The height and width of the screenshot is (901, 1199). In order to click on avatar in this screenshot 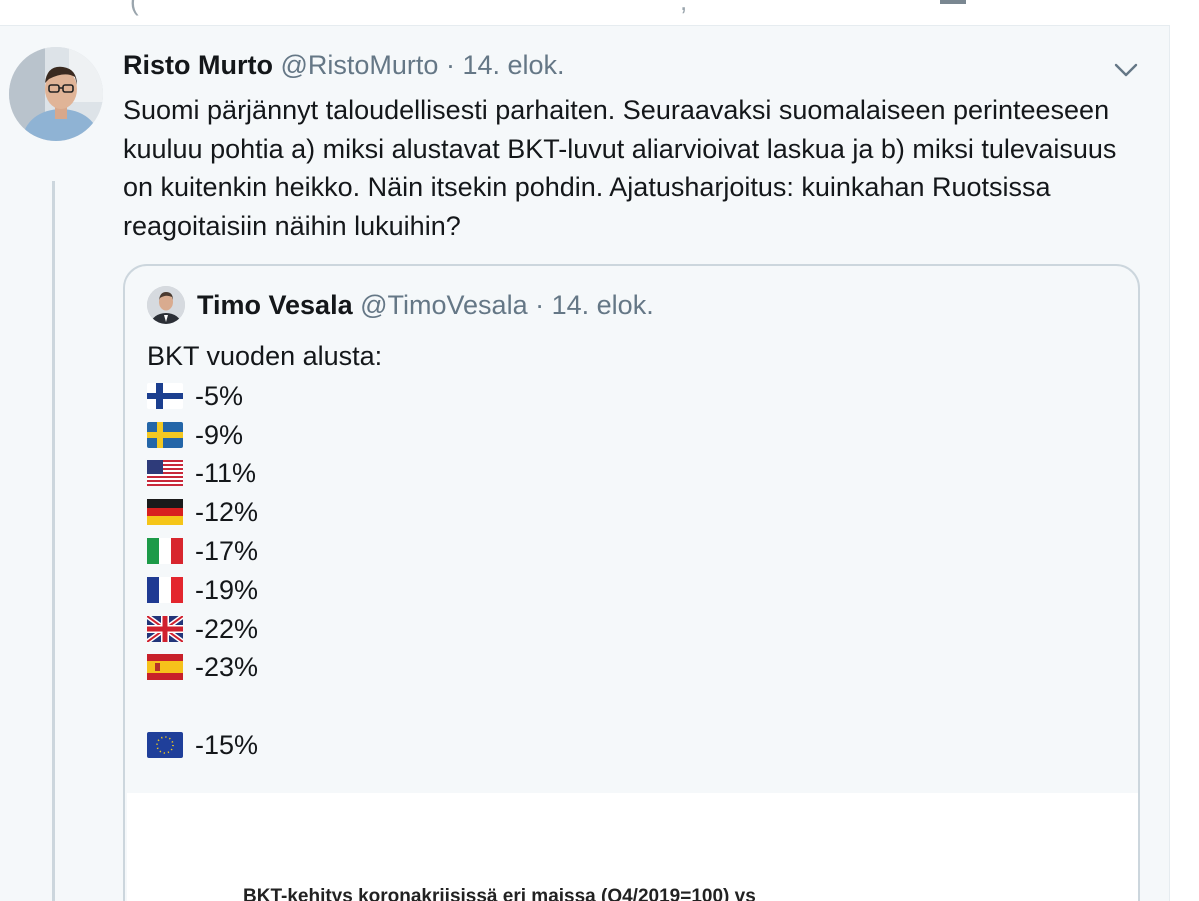, I will do `click(56, 94)`.